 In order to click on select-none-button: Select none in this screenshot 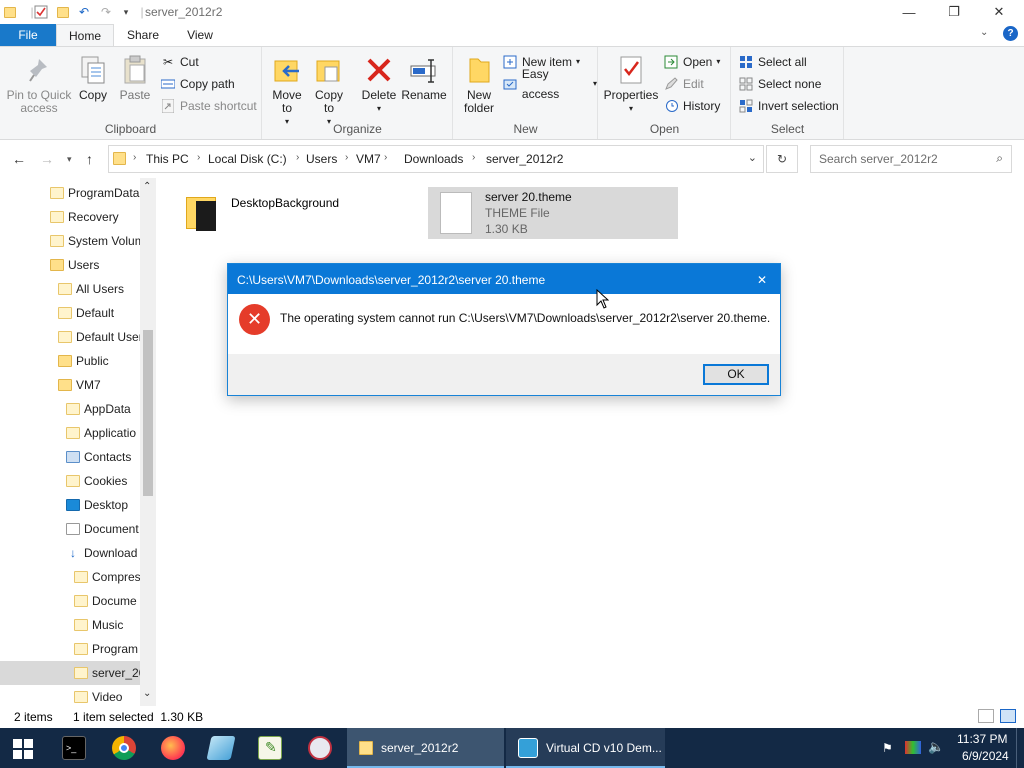, I will do `click(779, 84)`.